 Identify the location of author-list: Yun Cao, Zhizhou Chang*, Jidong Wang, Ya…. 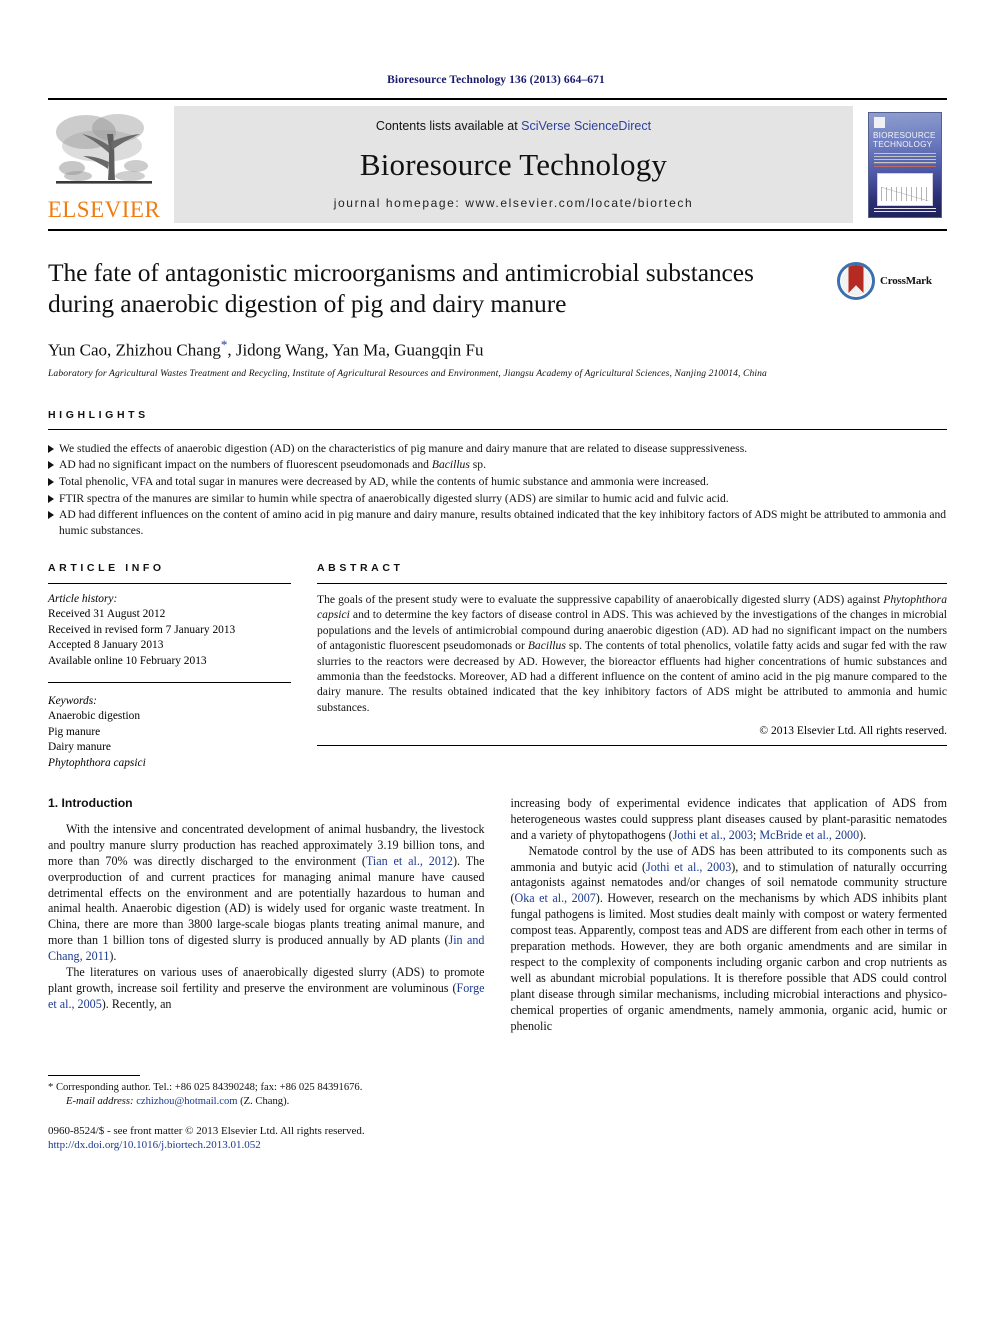
(497, 349).